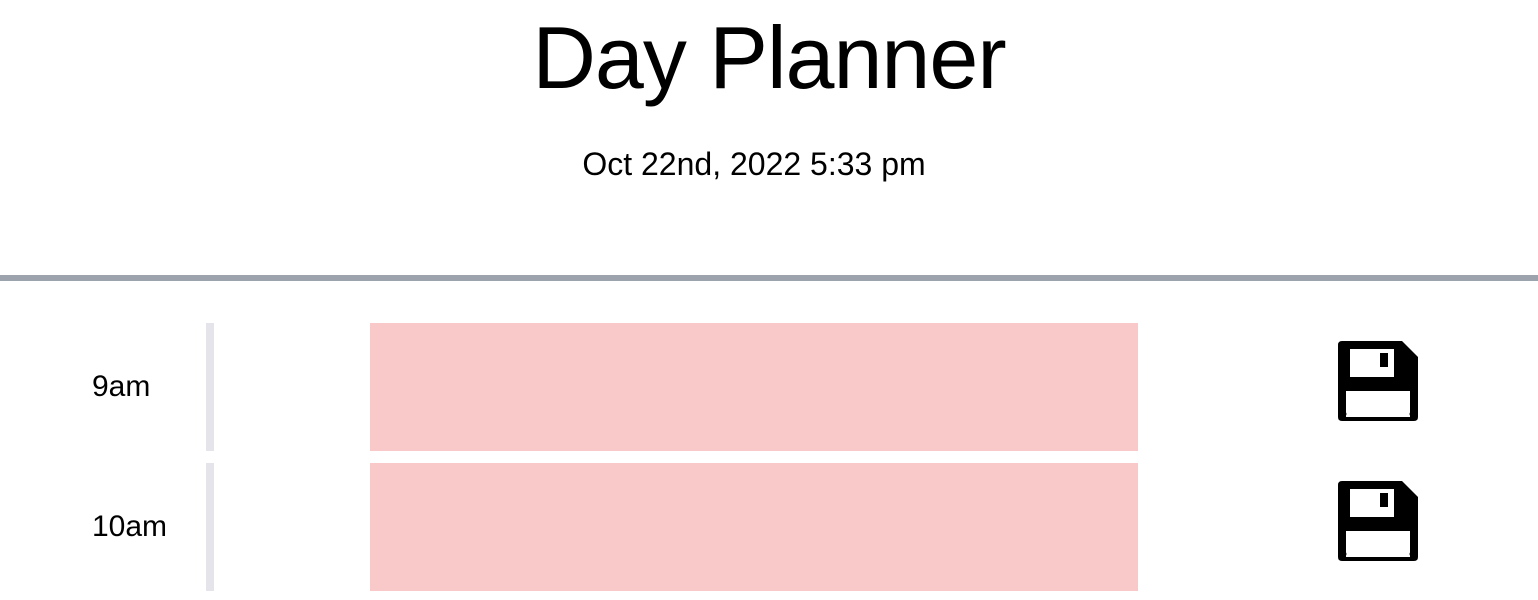 The width and height of the screenshot is (1538, 600). What do you see at coordinates (769, 278) in the screenshot?
I see `header-divider` at bounding box center [769, 278].